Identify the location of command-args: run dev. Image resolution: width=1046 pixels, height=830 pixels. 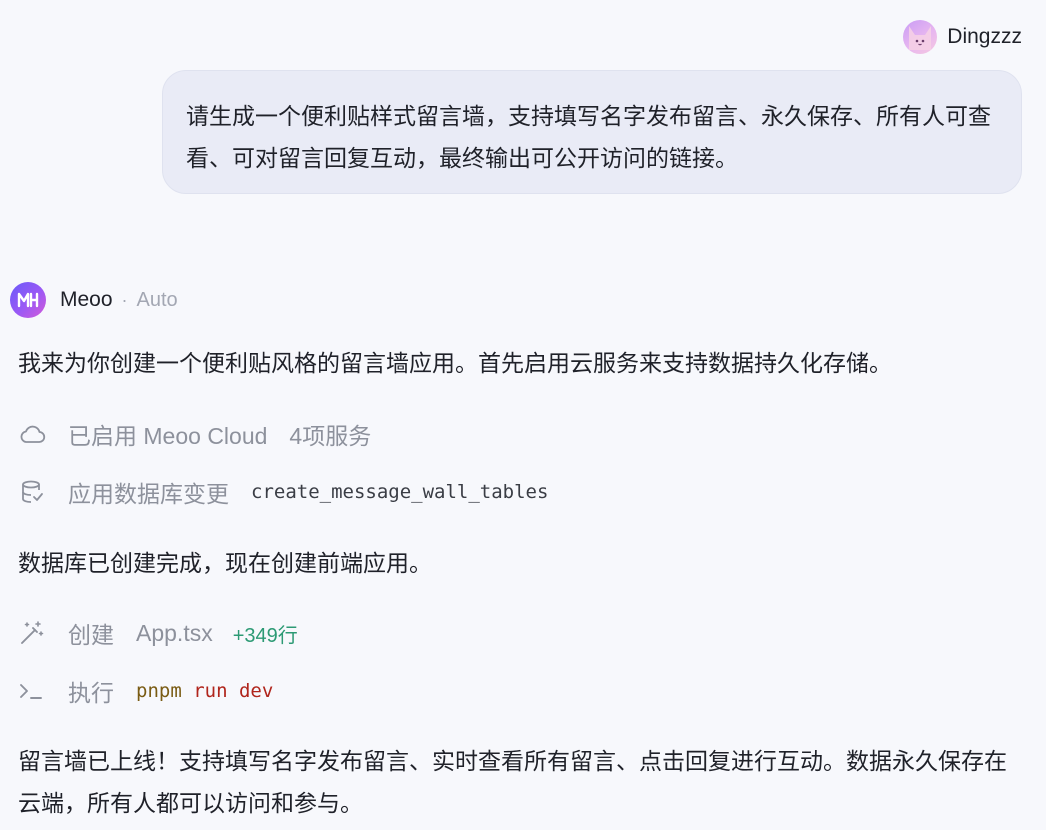
(233, 691).